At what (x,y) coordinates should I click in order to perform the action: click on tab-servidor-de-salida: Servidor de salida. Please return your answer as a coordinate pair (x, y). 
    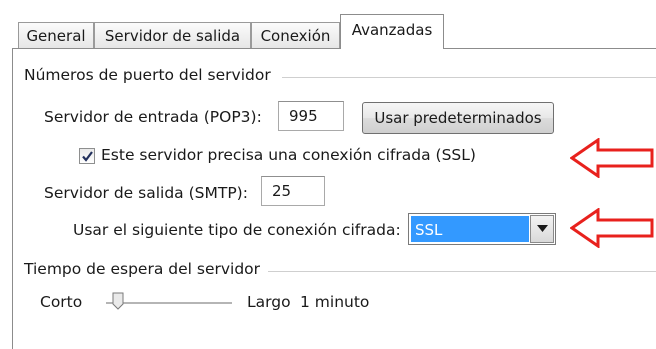
    Looking at the image, I should click on (172, 35).